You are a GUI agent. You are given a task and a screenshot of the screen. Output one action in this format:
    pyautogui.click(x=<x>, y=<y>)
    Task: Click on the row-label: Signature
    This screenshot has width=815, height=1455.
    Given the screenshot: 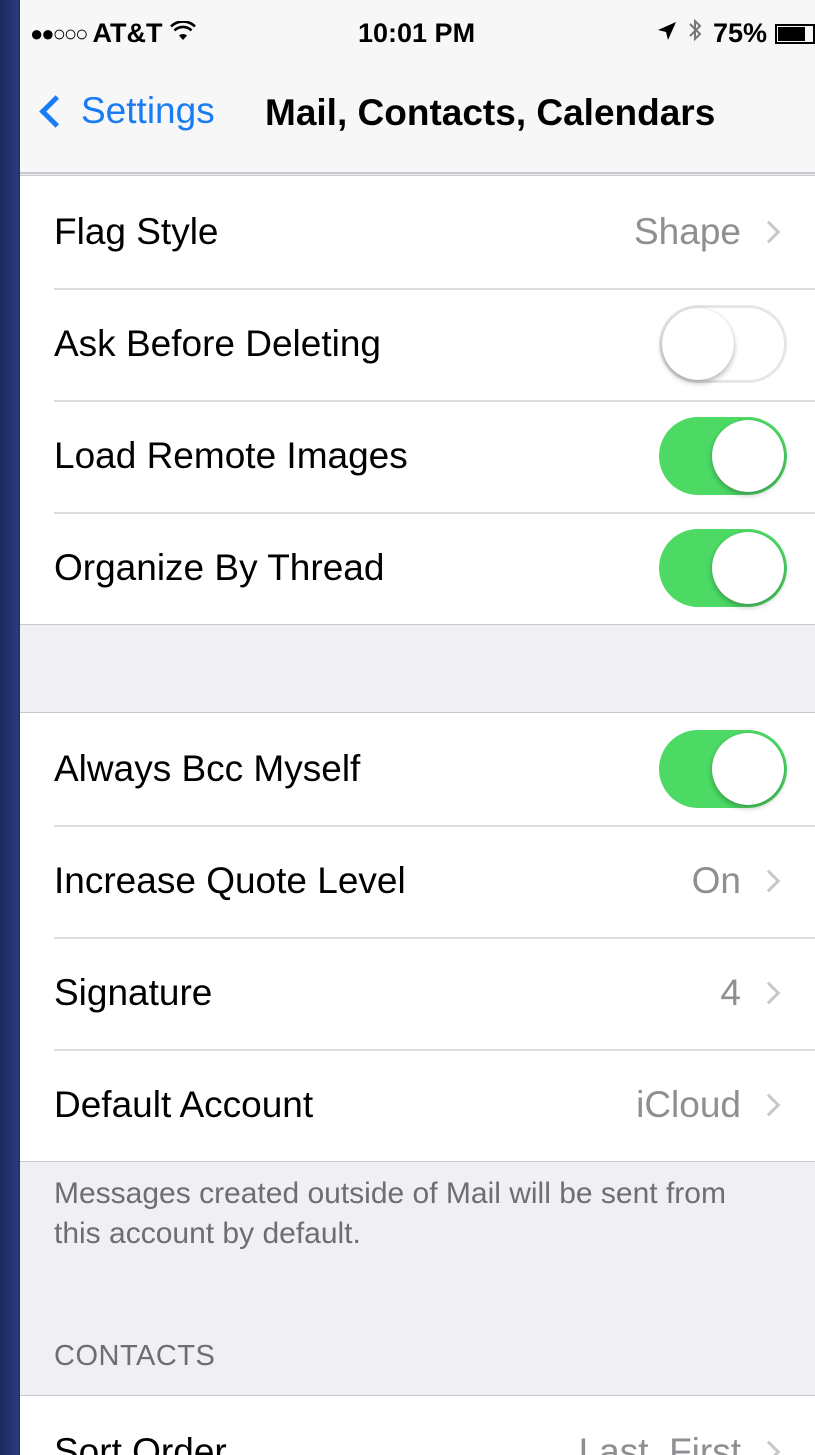 What is the action you would take?
    pyautogui.click(x=133, y=992)
    